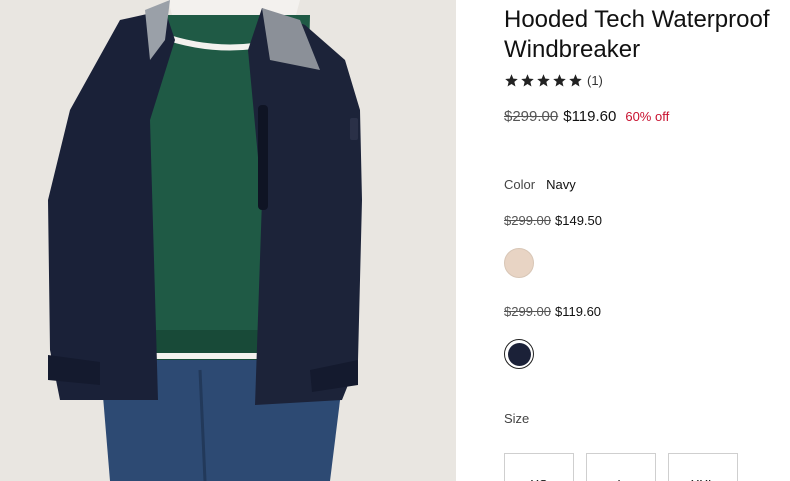 The height and width of the screenshot is (481, 790). Describe the element at coordinates (531, 116) in the screenshot. I see `original-price: $299.00` at that location.